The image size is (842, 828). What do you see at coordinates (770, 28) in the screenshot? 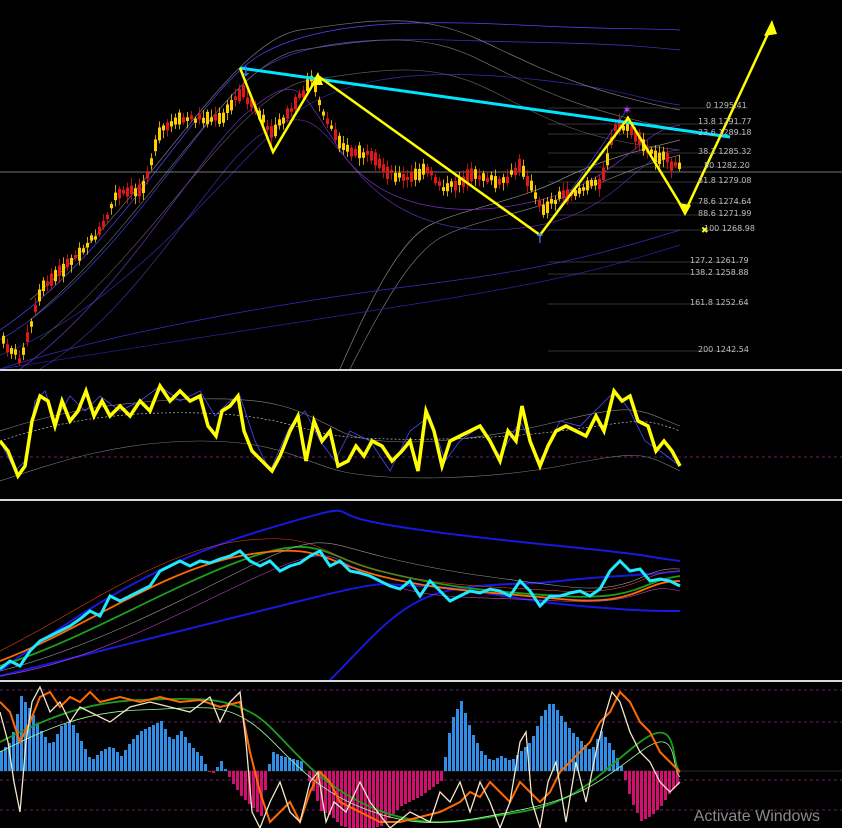
I see `arrow-head-top-icon` at bounding box center [770, 28].